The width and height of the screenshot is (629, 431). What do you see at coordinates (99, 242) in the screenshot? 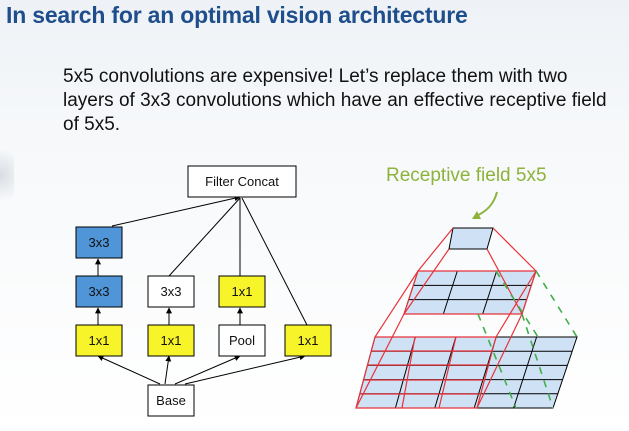
I see `conv3x3-label-c1-top: 3x3` at bounding box center [99, 242].